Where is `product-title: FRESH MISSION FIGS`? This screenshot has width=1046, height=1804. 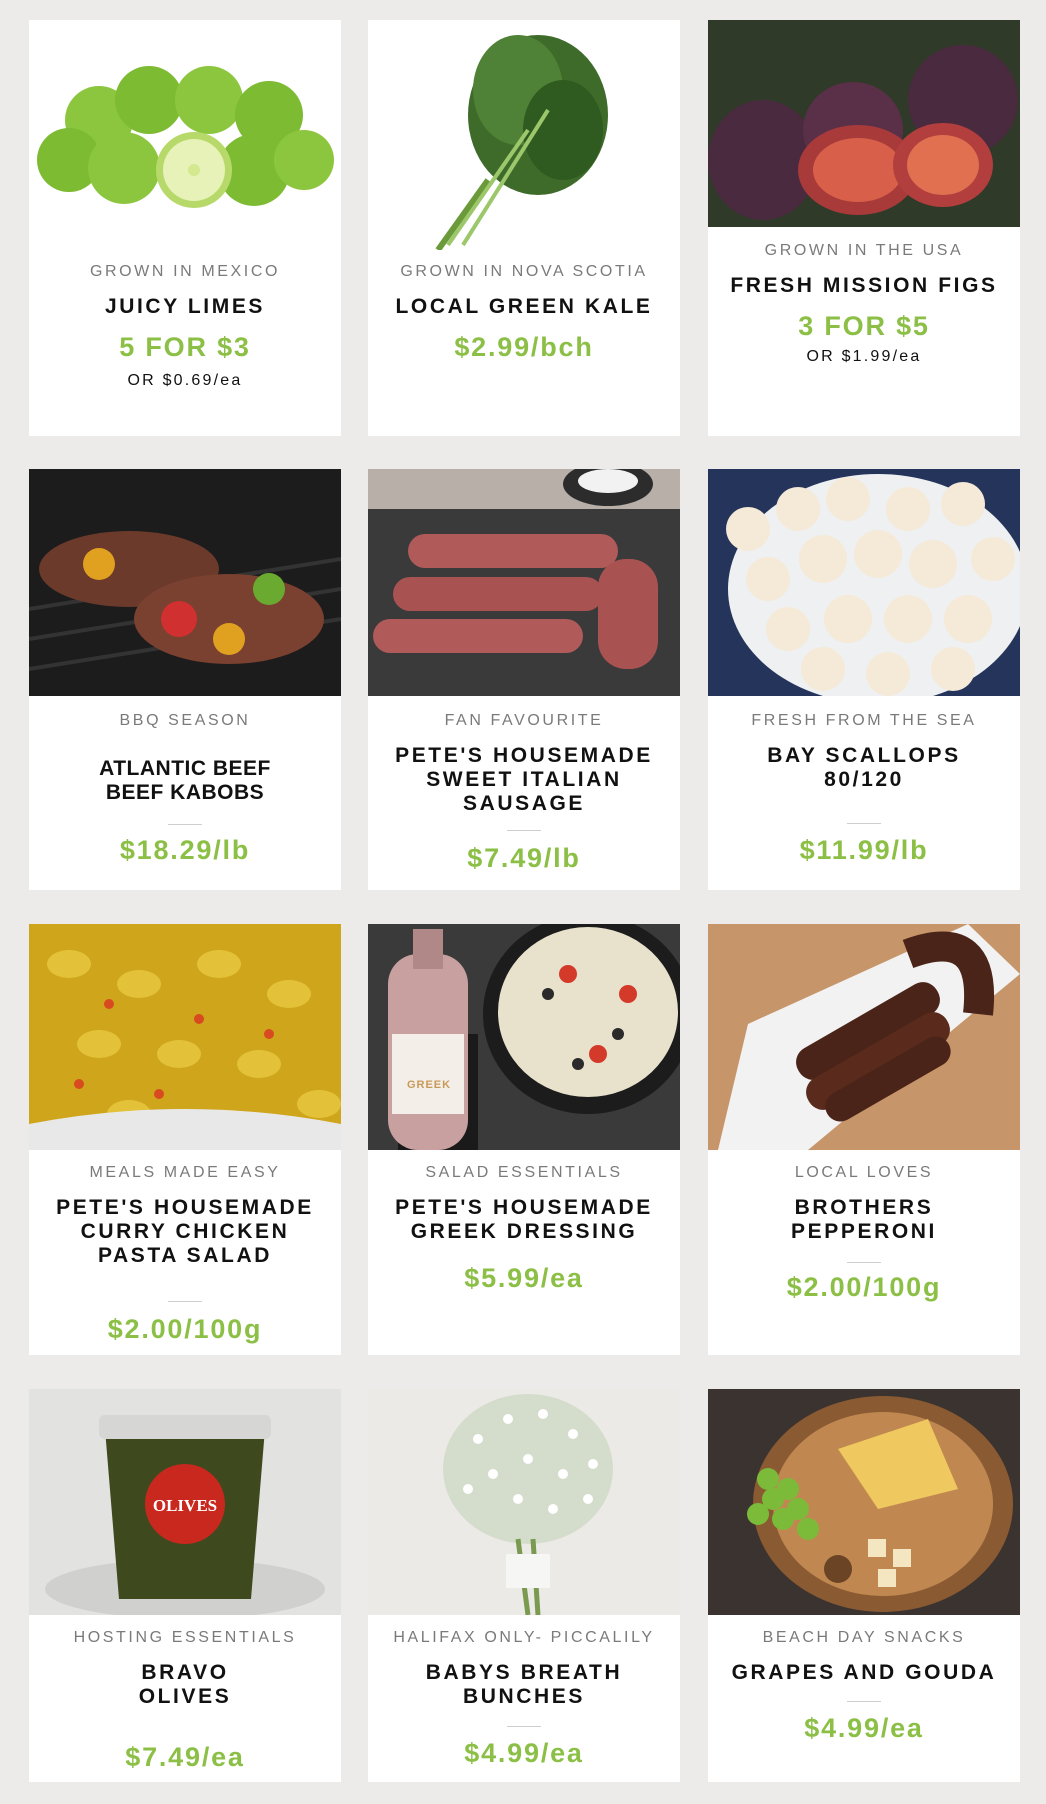
product-title: FRESH MISSION FIGS is located at coordinates (864, 285).